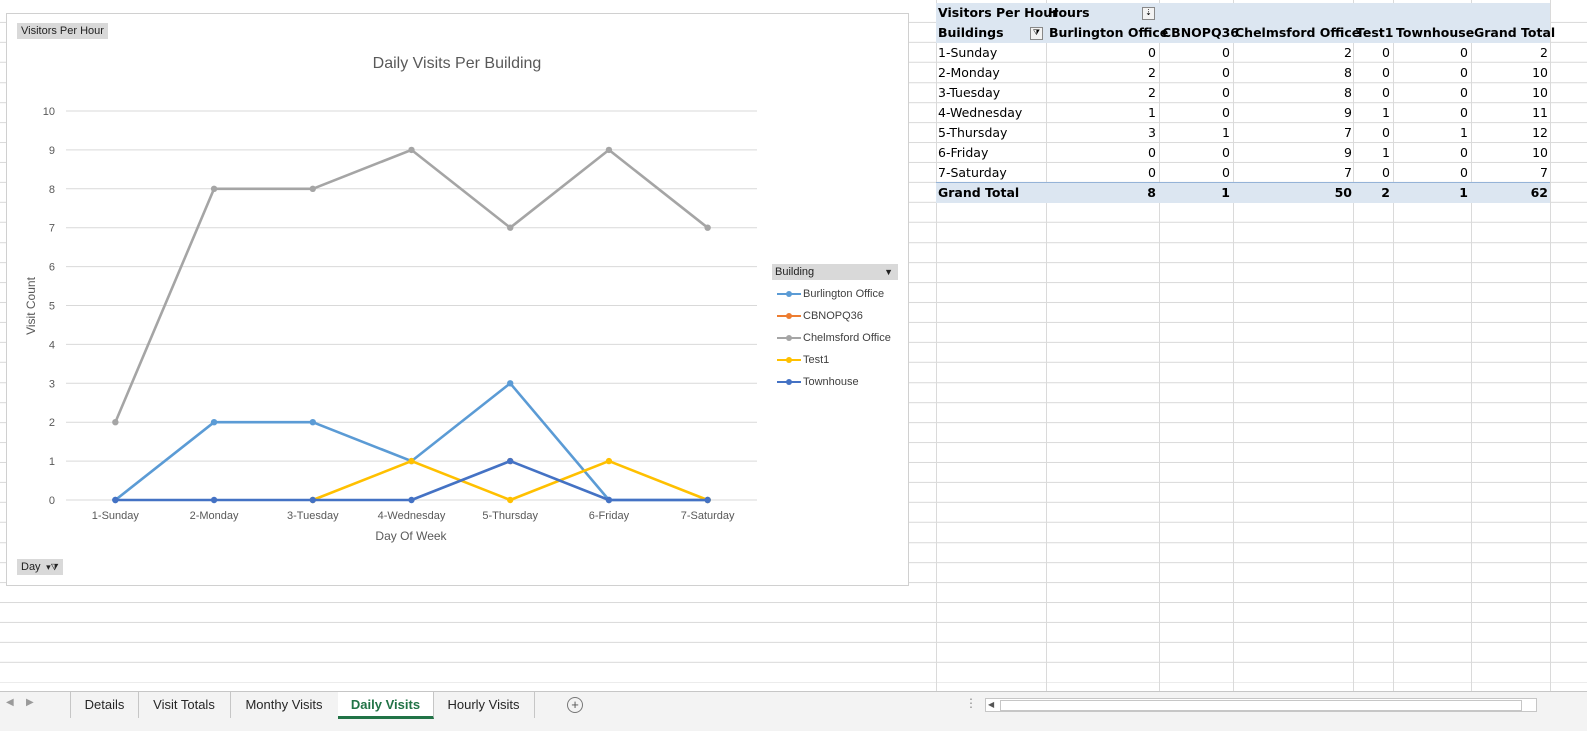 The width and height of the screenshot is (1587, 731). Describe the element at coordinates (1126, 133) in the screenshot. I see `pivot-value-cell: 3` at that location.